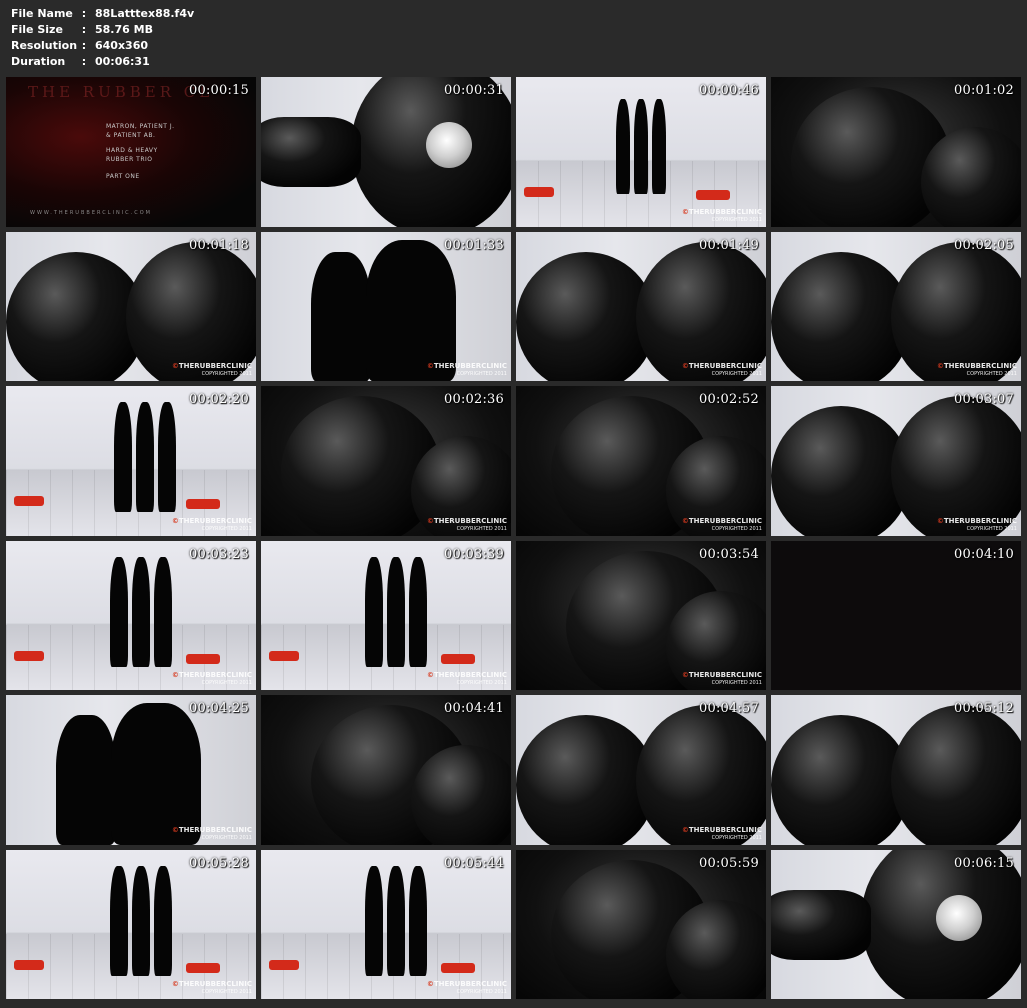 The image size is (1027, 1008). Describe the element at coordinates (984, 554) in the screenshot. I see `thumbnail-timestamp: 00:04:10` at that location.